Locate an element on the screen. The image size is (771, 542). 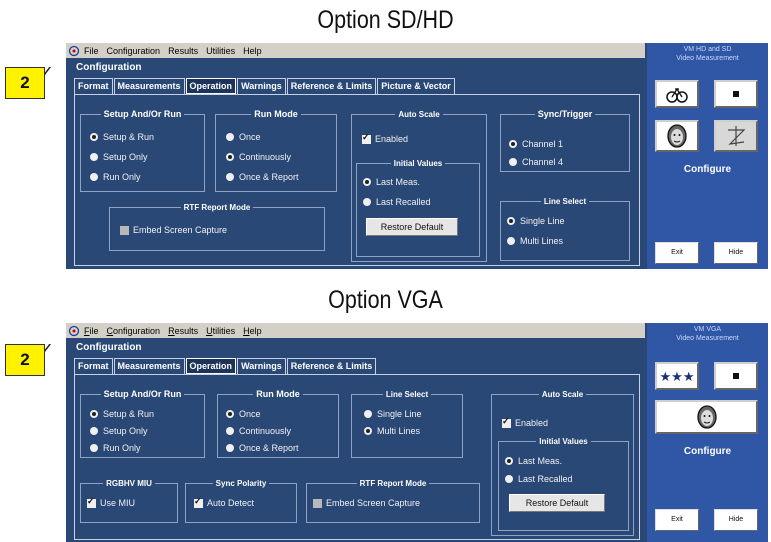
setup-run-title: Setup And/Or Run is located at coordinates (142, 394).